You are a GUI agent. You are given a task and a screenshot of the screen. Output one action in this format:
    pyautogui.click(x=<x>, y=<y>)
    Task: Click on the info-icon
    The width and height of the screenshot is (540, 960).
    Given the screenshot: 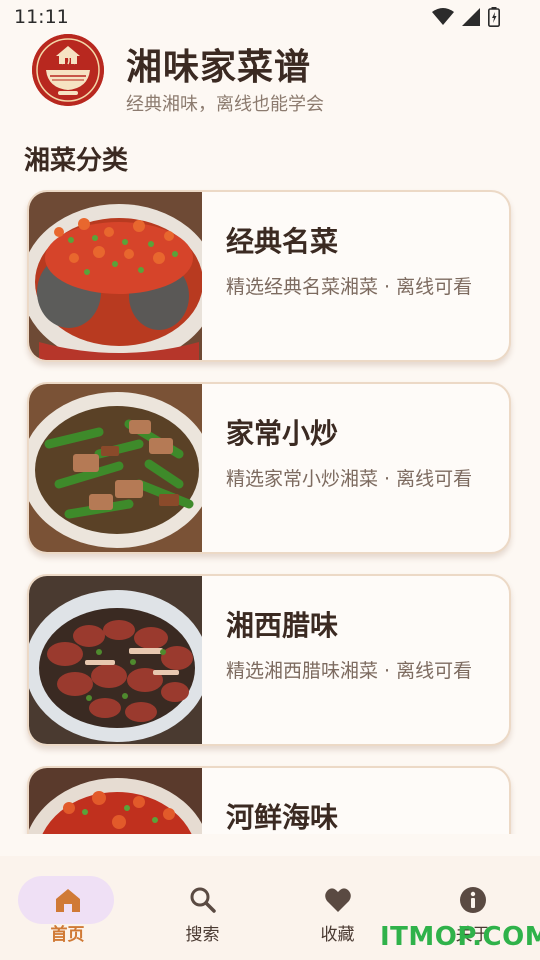 What is the action you would take?
    pyautogui.click(x=472, y=900)
    